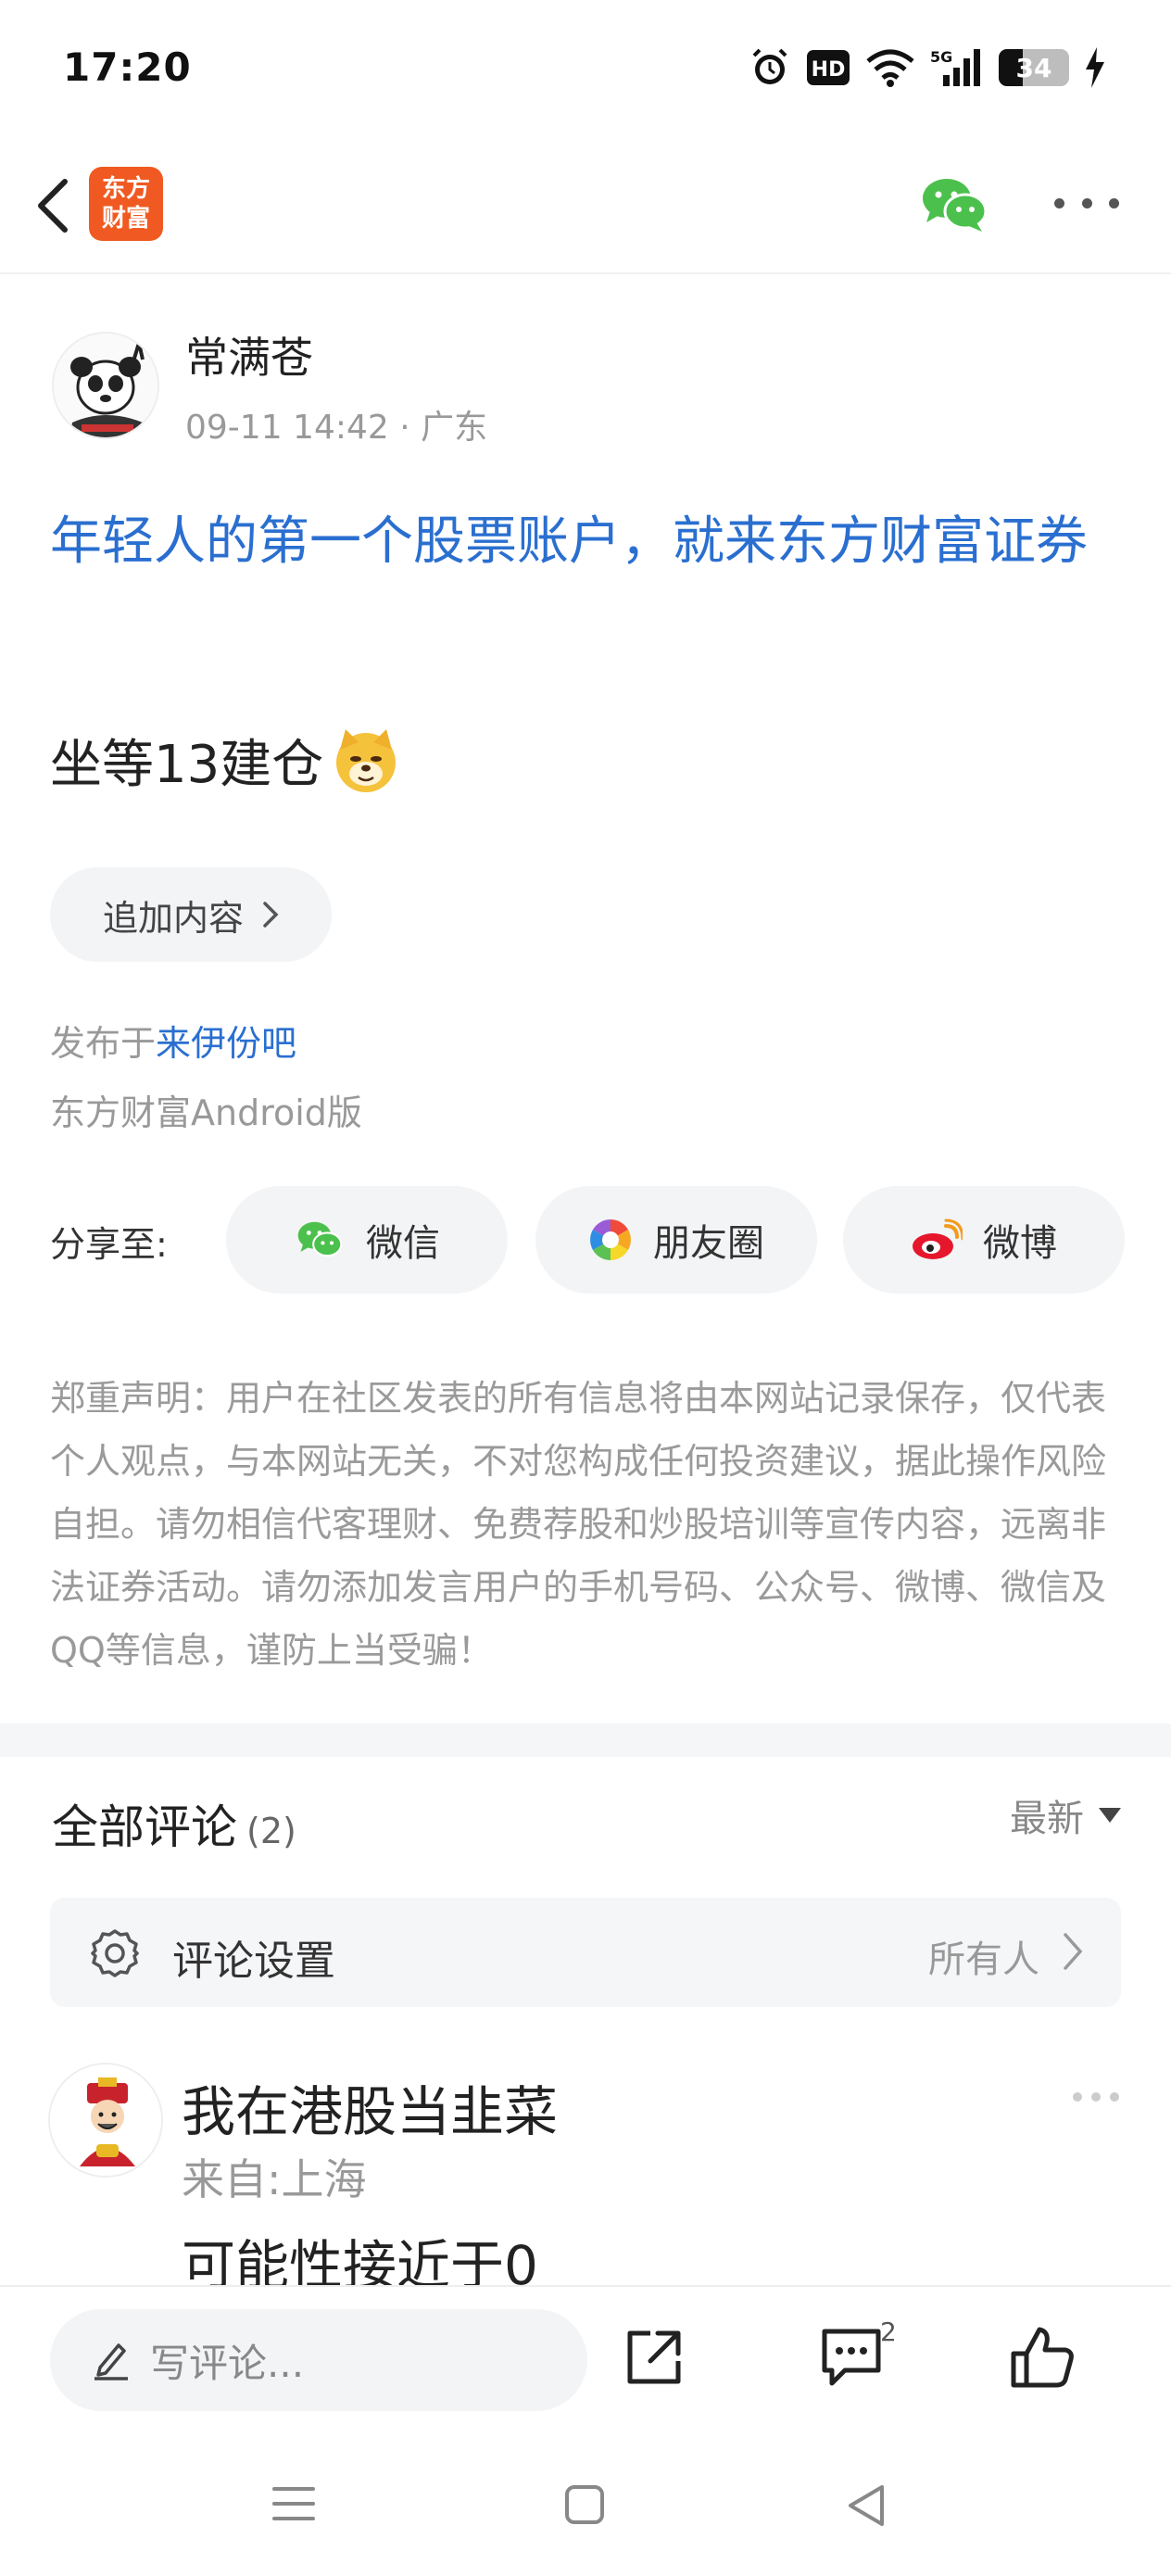 Image resolution: width=1171 pixels, height=2576 pixels. I want to click on status-time: 17:20, so click(128, 67).